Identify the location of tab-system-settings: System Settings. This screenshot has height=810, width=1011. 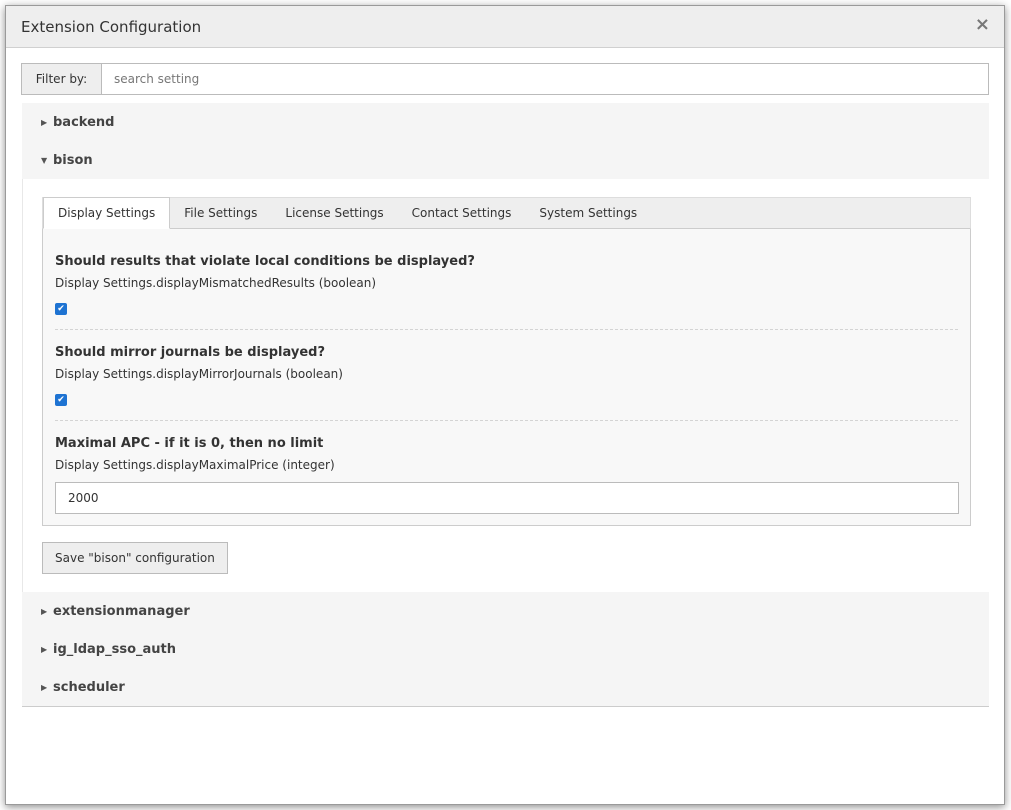
(588, 212).